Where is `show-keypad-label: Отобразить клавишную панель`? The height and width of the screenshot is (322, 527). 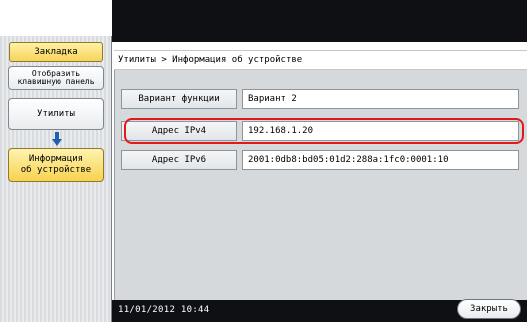 show-keypad-label: Отобразить клавишную панель is located at coordinates (56, 77).